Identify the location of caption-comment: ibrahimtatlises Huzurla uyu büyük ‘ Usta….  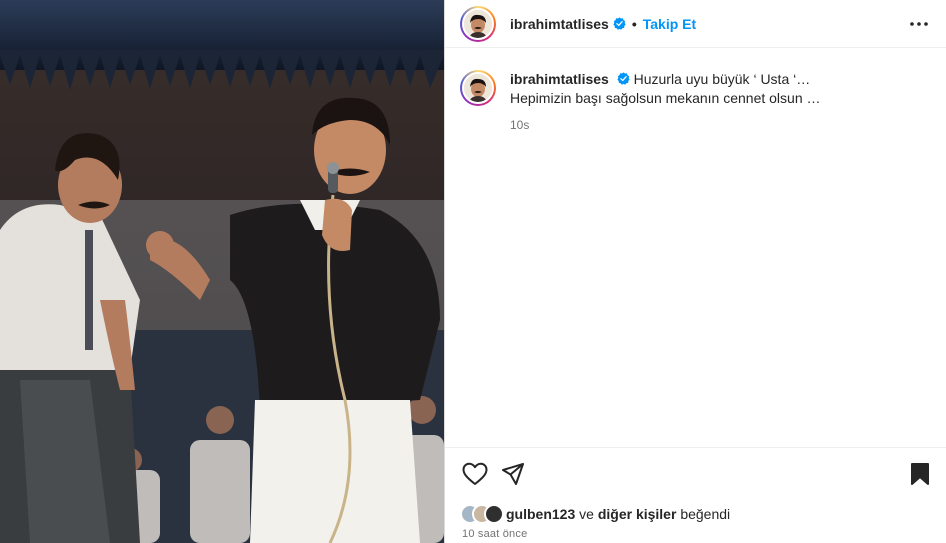
(695, 102).